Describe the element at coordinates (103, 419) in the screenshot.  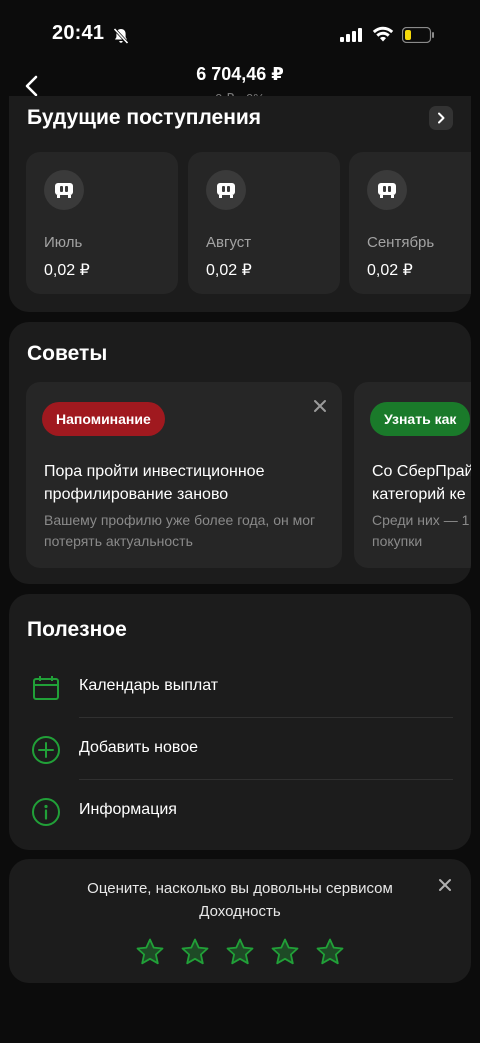
I see `tip-badge: Напоминание` at that location.